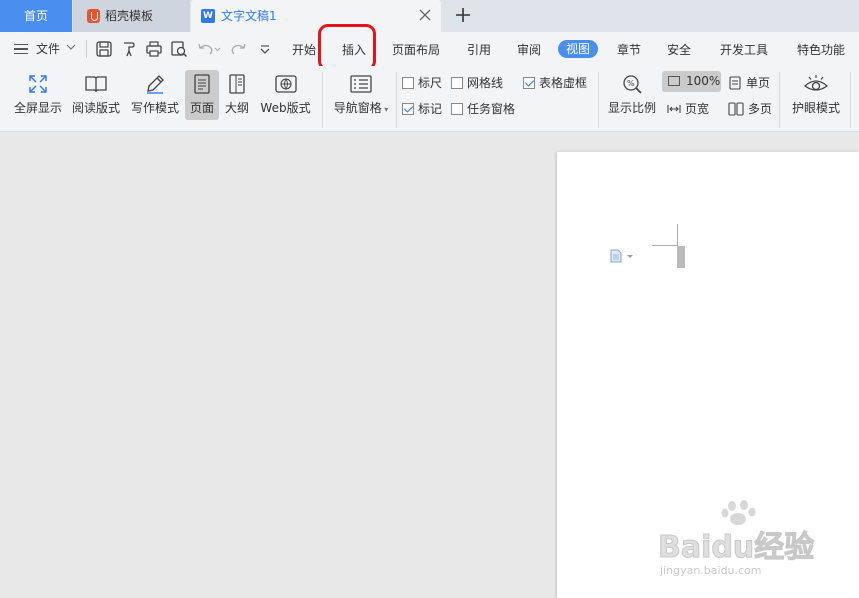 This screenshot has width=859, height=598. What do you see at coordinates (736, 109) in the screenshot?
I see `multi-page-icon` at bounding box center [736, 109].